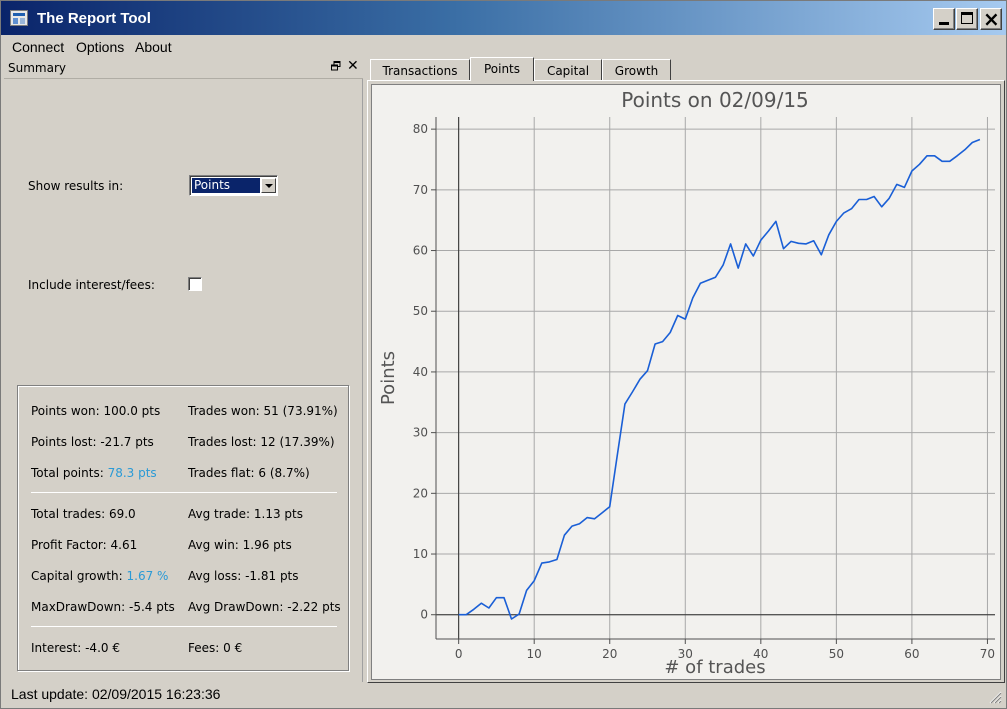 Image resolution: width=1007 pixels, height=709 pixels. Describe the element at coordinates (714, 667) in the screenshot. I see `x-axis-label: # of trades` at that location.